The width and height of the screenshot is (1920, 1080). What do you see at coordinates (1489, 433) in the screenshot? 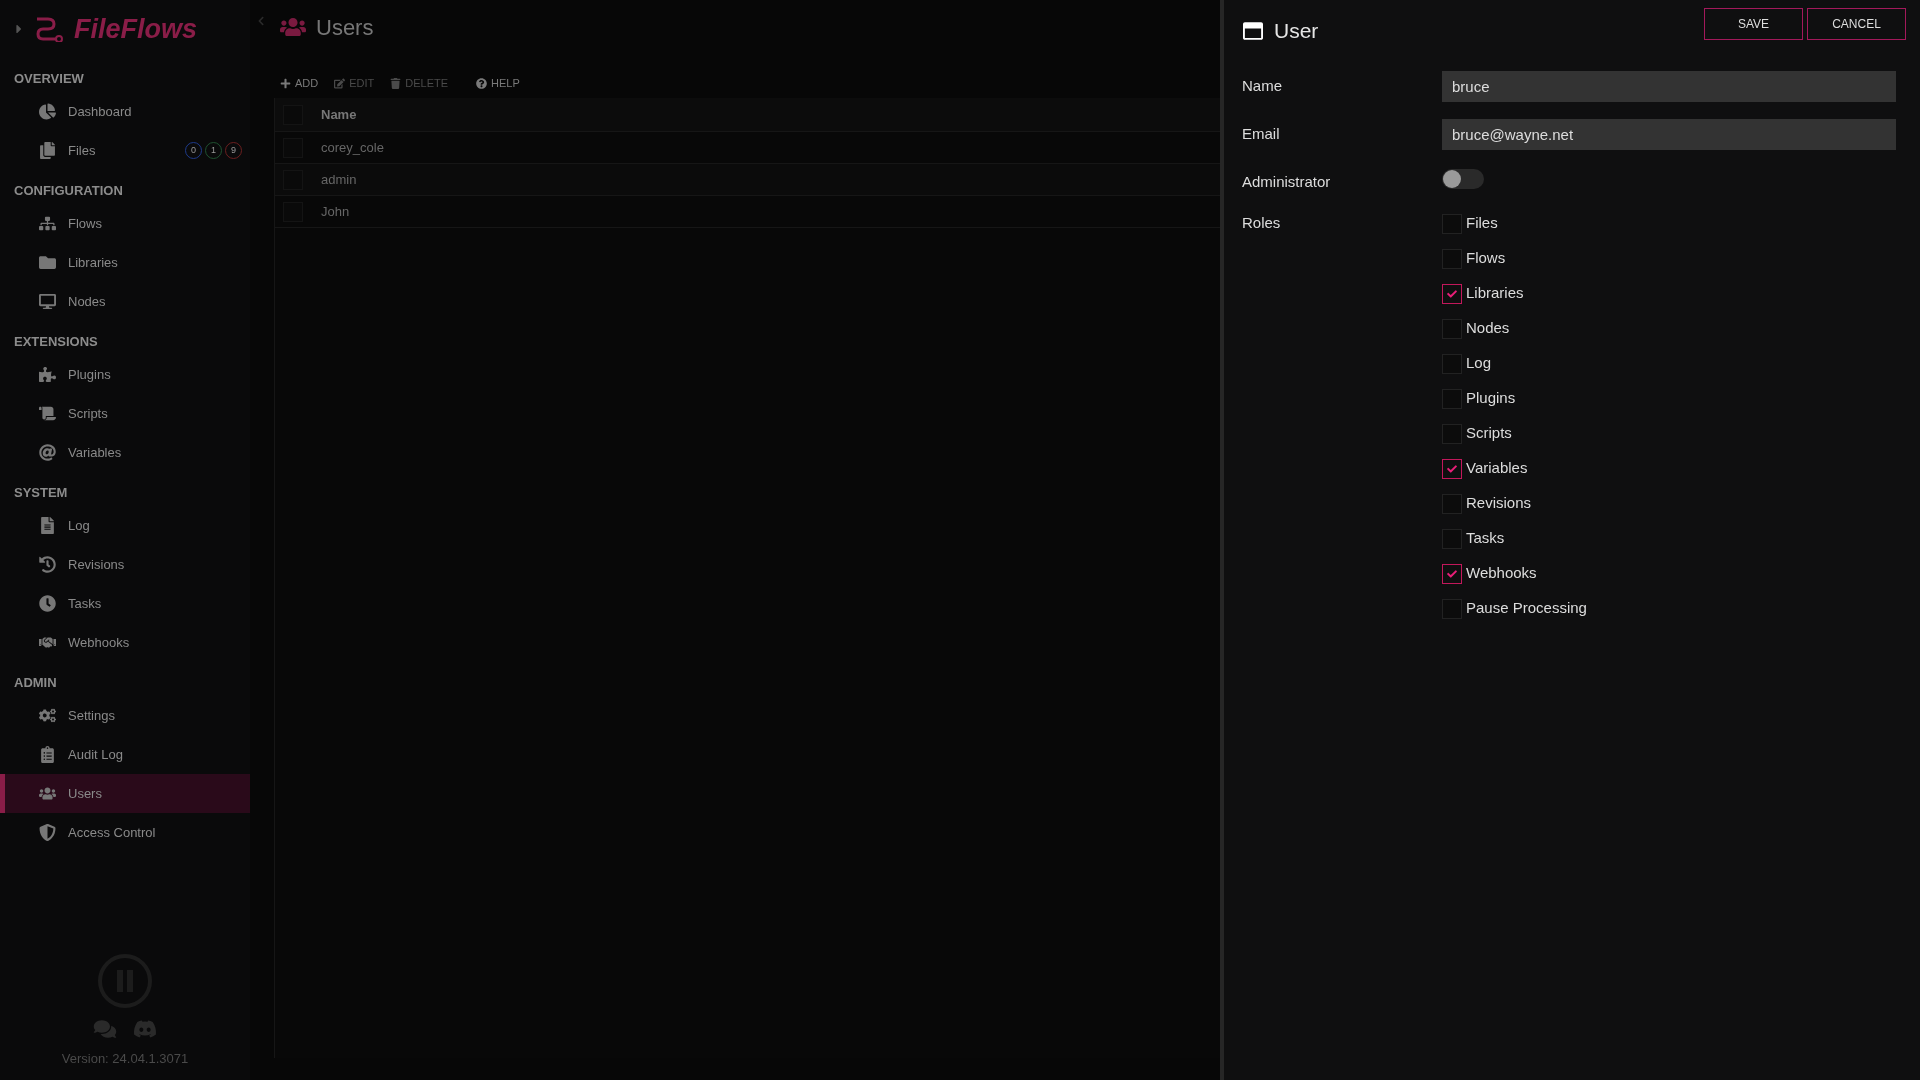
I see `checkbox-label: Scripts` at bounding box center [1489, 433].